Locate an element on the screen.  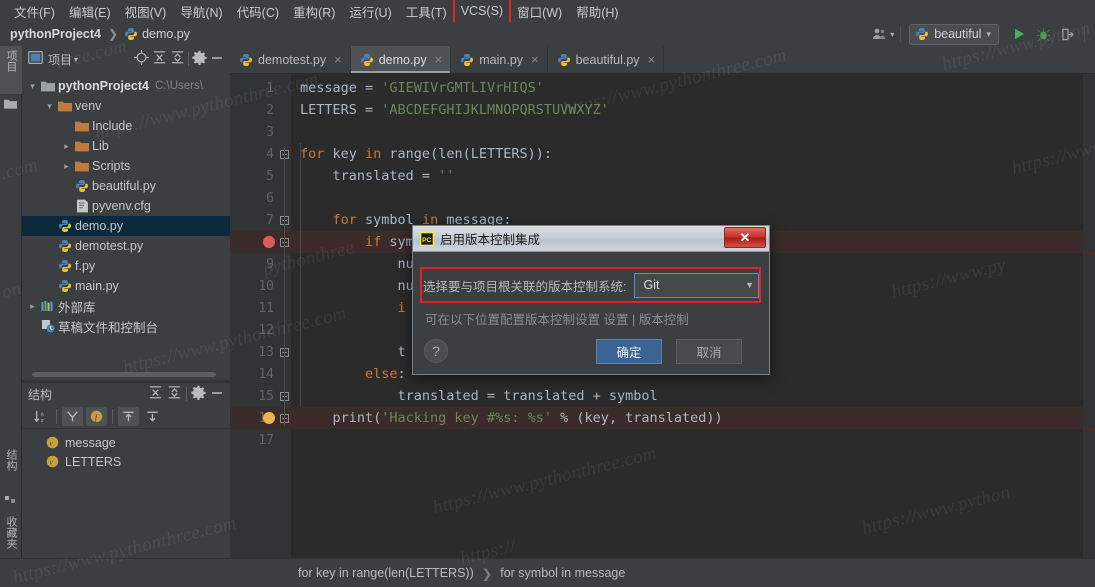
menu-item-help: 帮助(H) is located at coordinates (597, 11).